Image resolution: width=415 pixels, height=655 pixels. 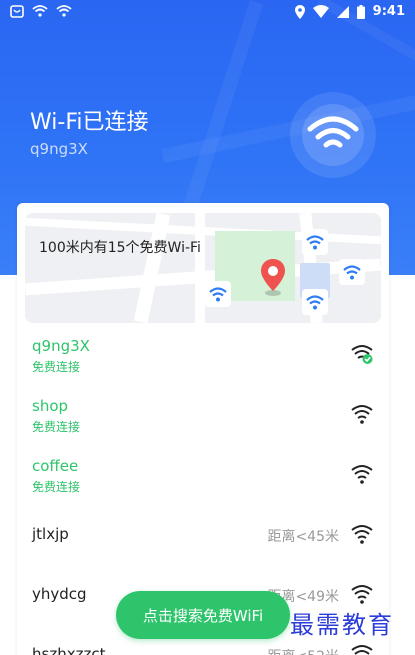 I want to click on map-road-decoration, so click(x=288, y=127).